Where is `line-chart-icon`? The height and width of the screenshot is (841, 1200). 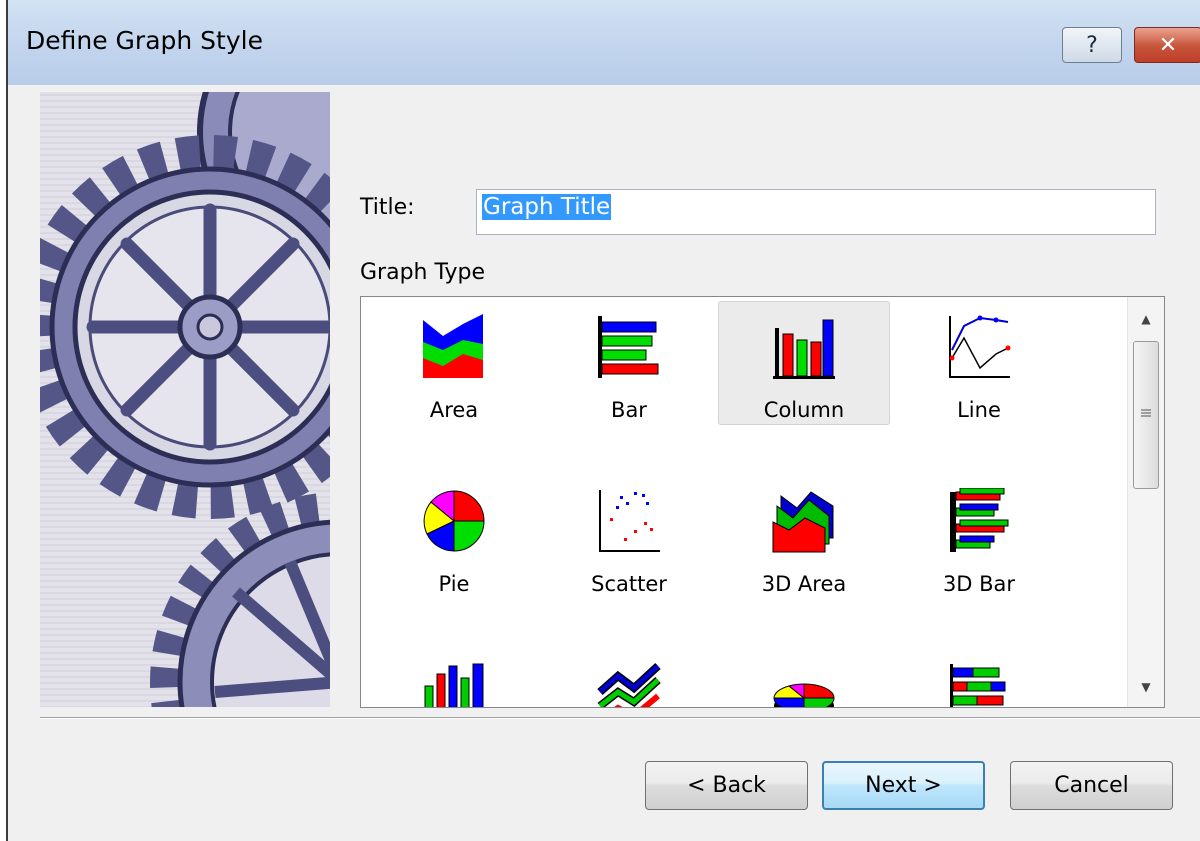
line-chart-icon is located at coordinates (980, 346).